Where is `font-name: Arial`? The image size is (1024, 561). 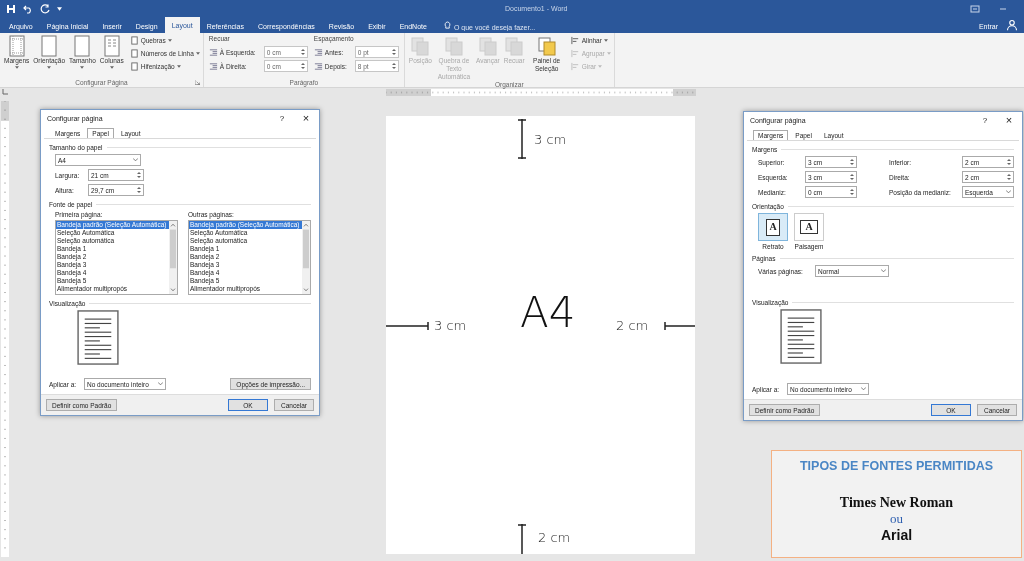
font-name: Arial is located at coordinates (896, 535).